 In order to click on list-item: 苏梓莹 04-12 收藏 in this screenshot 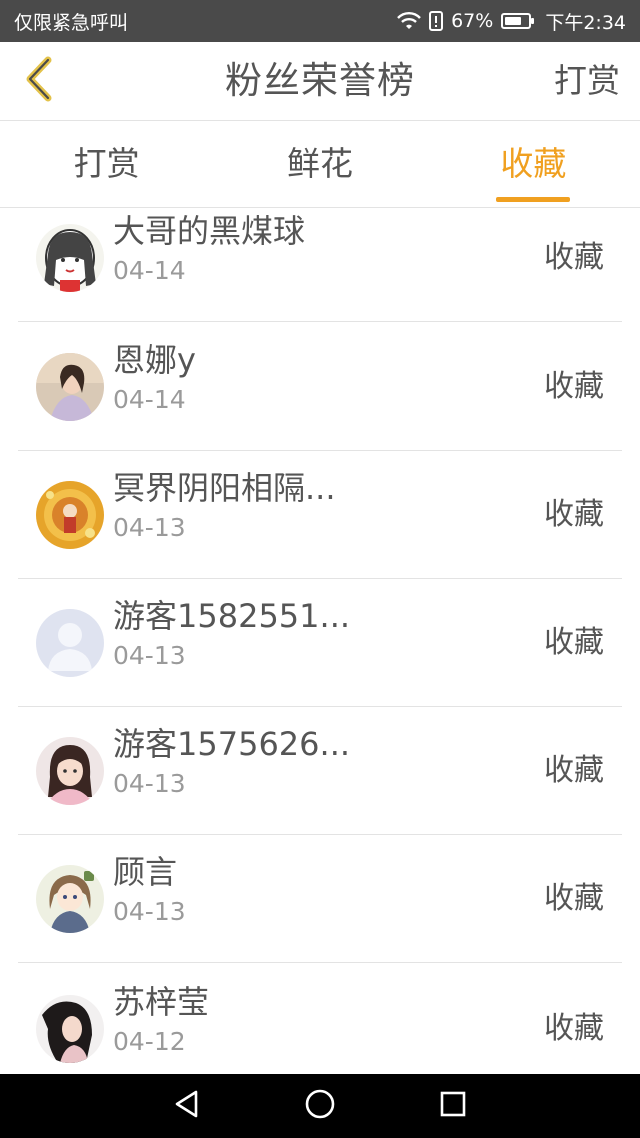, I will do `click(320, 1019)`.